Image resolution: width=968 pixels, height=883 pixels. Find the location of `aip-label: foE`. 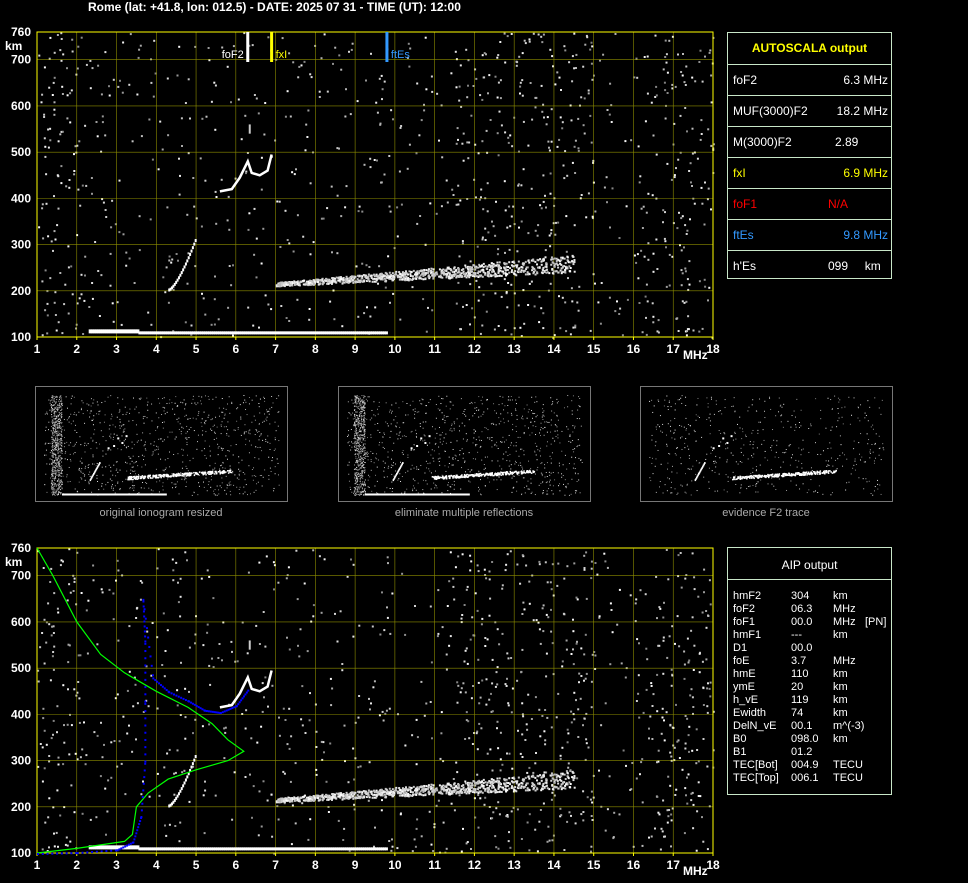

aip-label: foE is located at coordinates (741, 661).